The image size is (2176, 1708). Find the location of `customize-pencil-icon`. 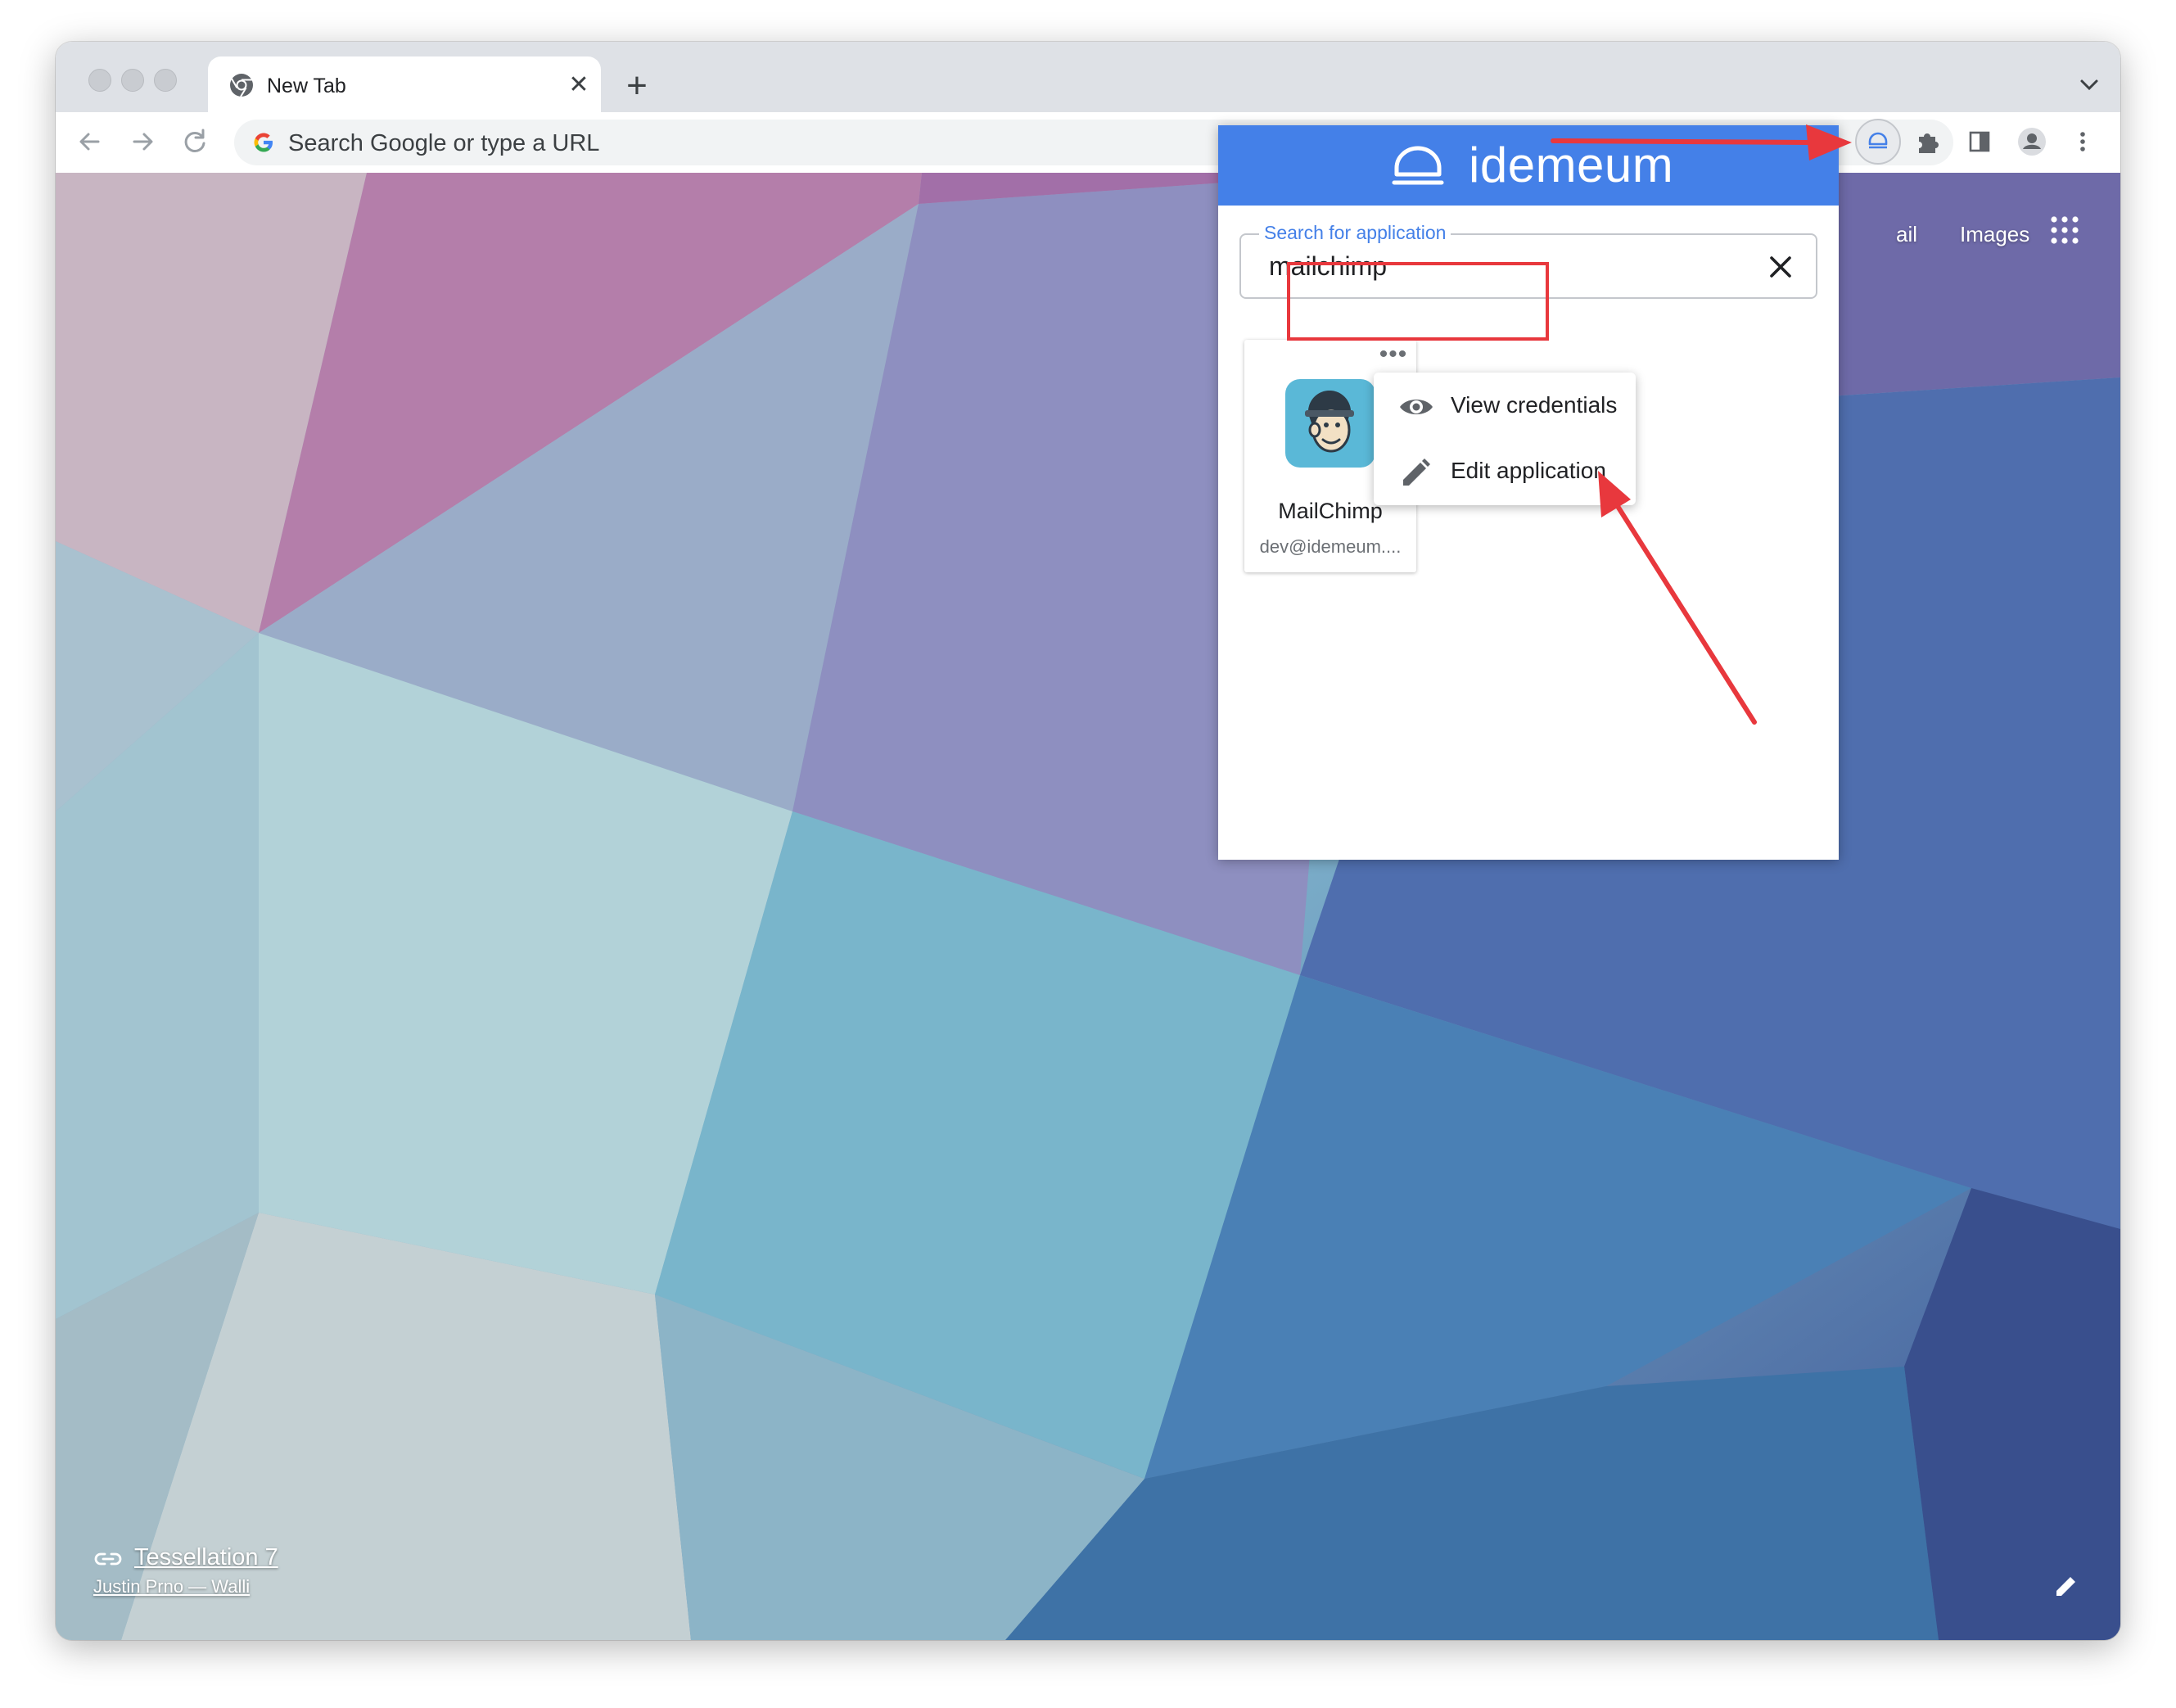

customize-pencil-icon is located at coordinates (2066, 1586).